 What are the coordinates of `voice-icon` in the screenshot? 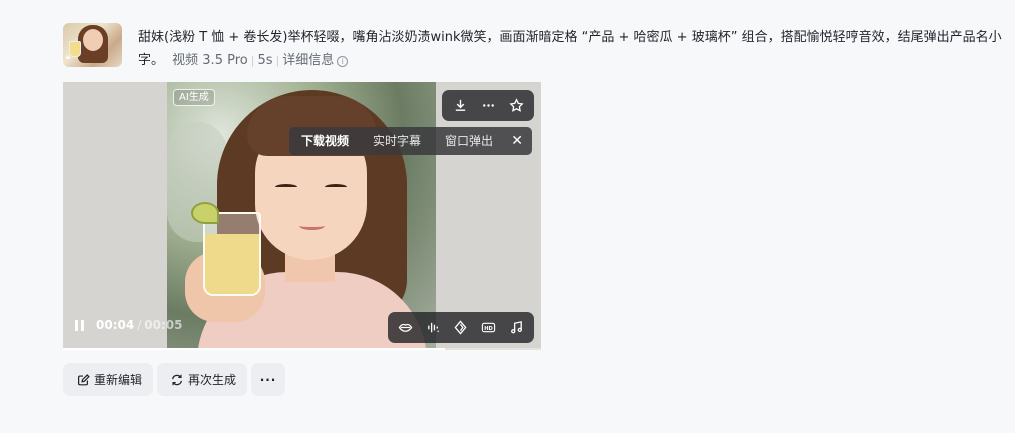 It's located at (433, 328).